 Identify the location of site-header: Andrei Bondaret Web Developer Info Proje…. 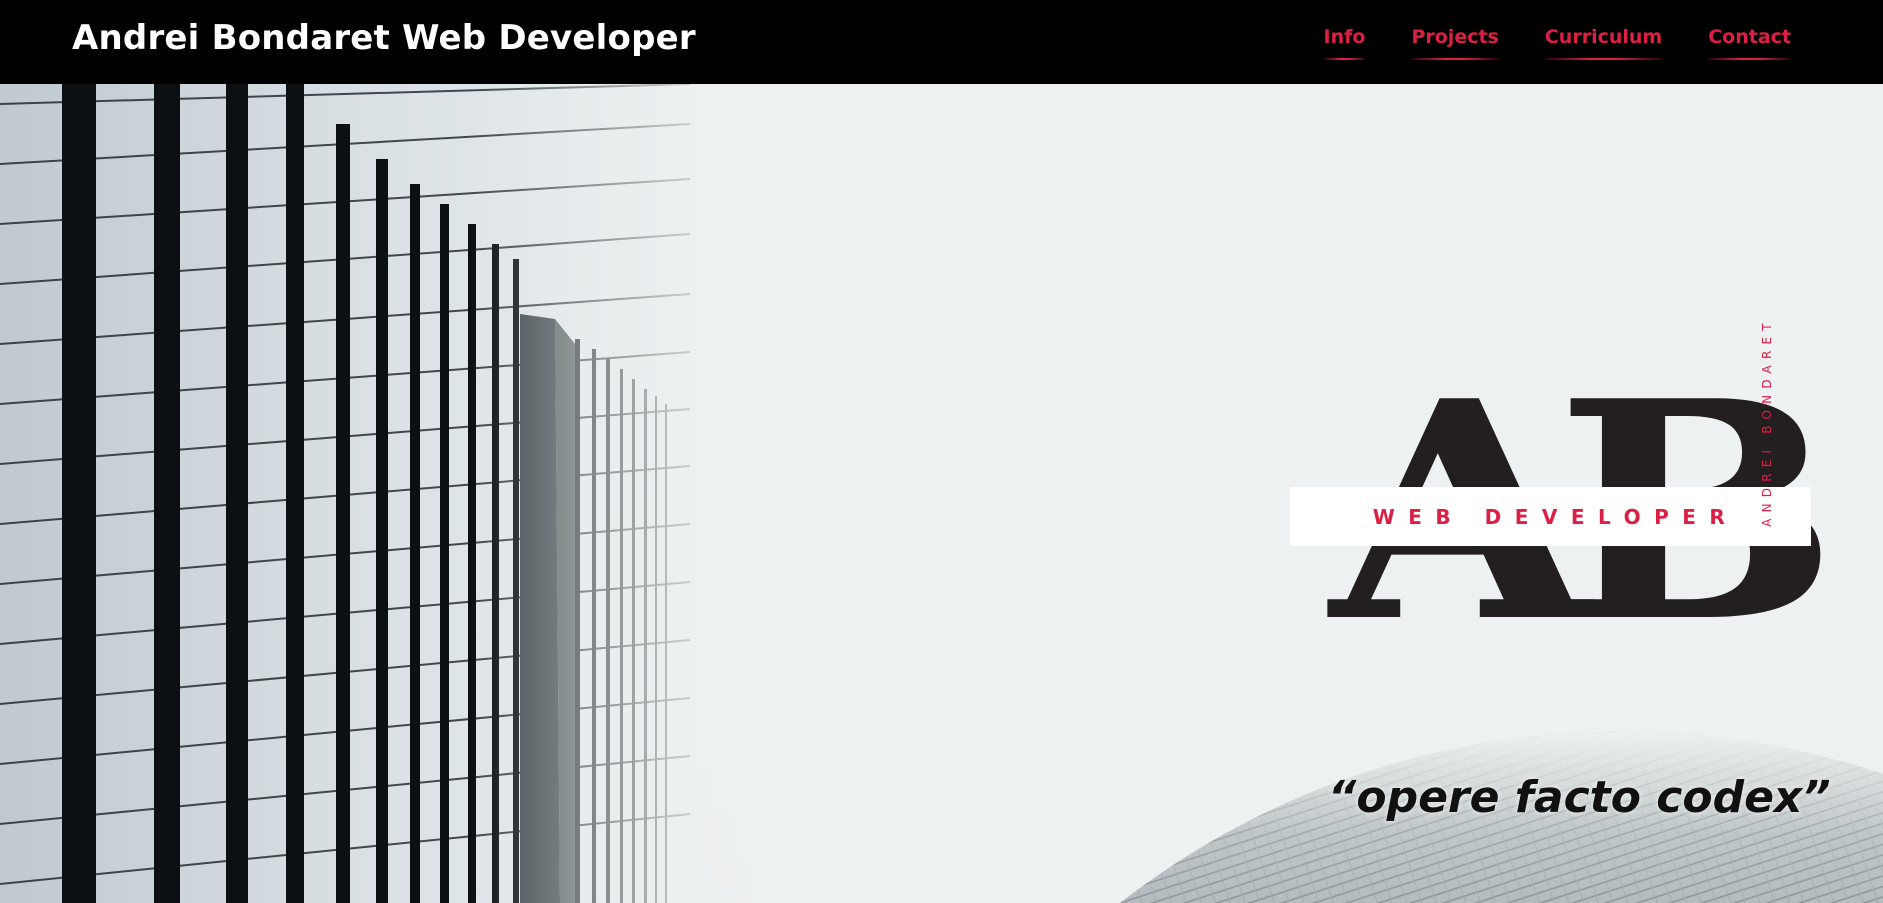
(941, 42).